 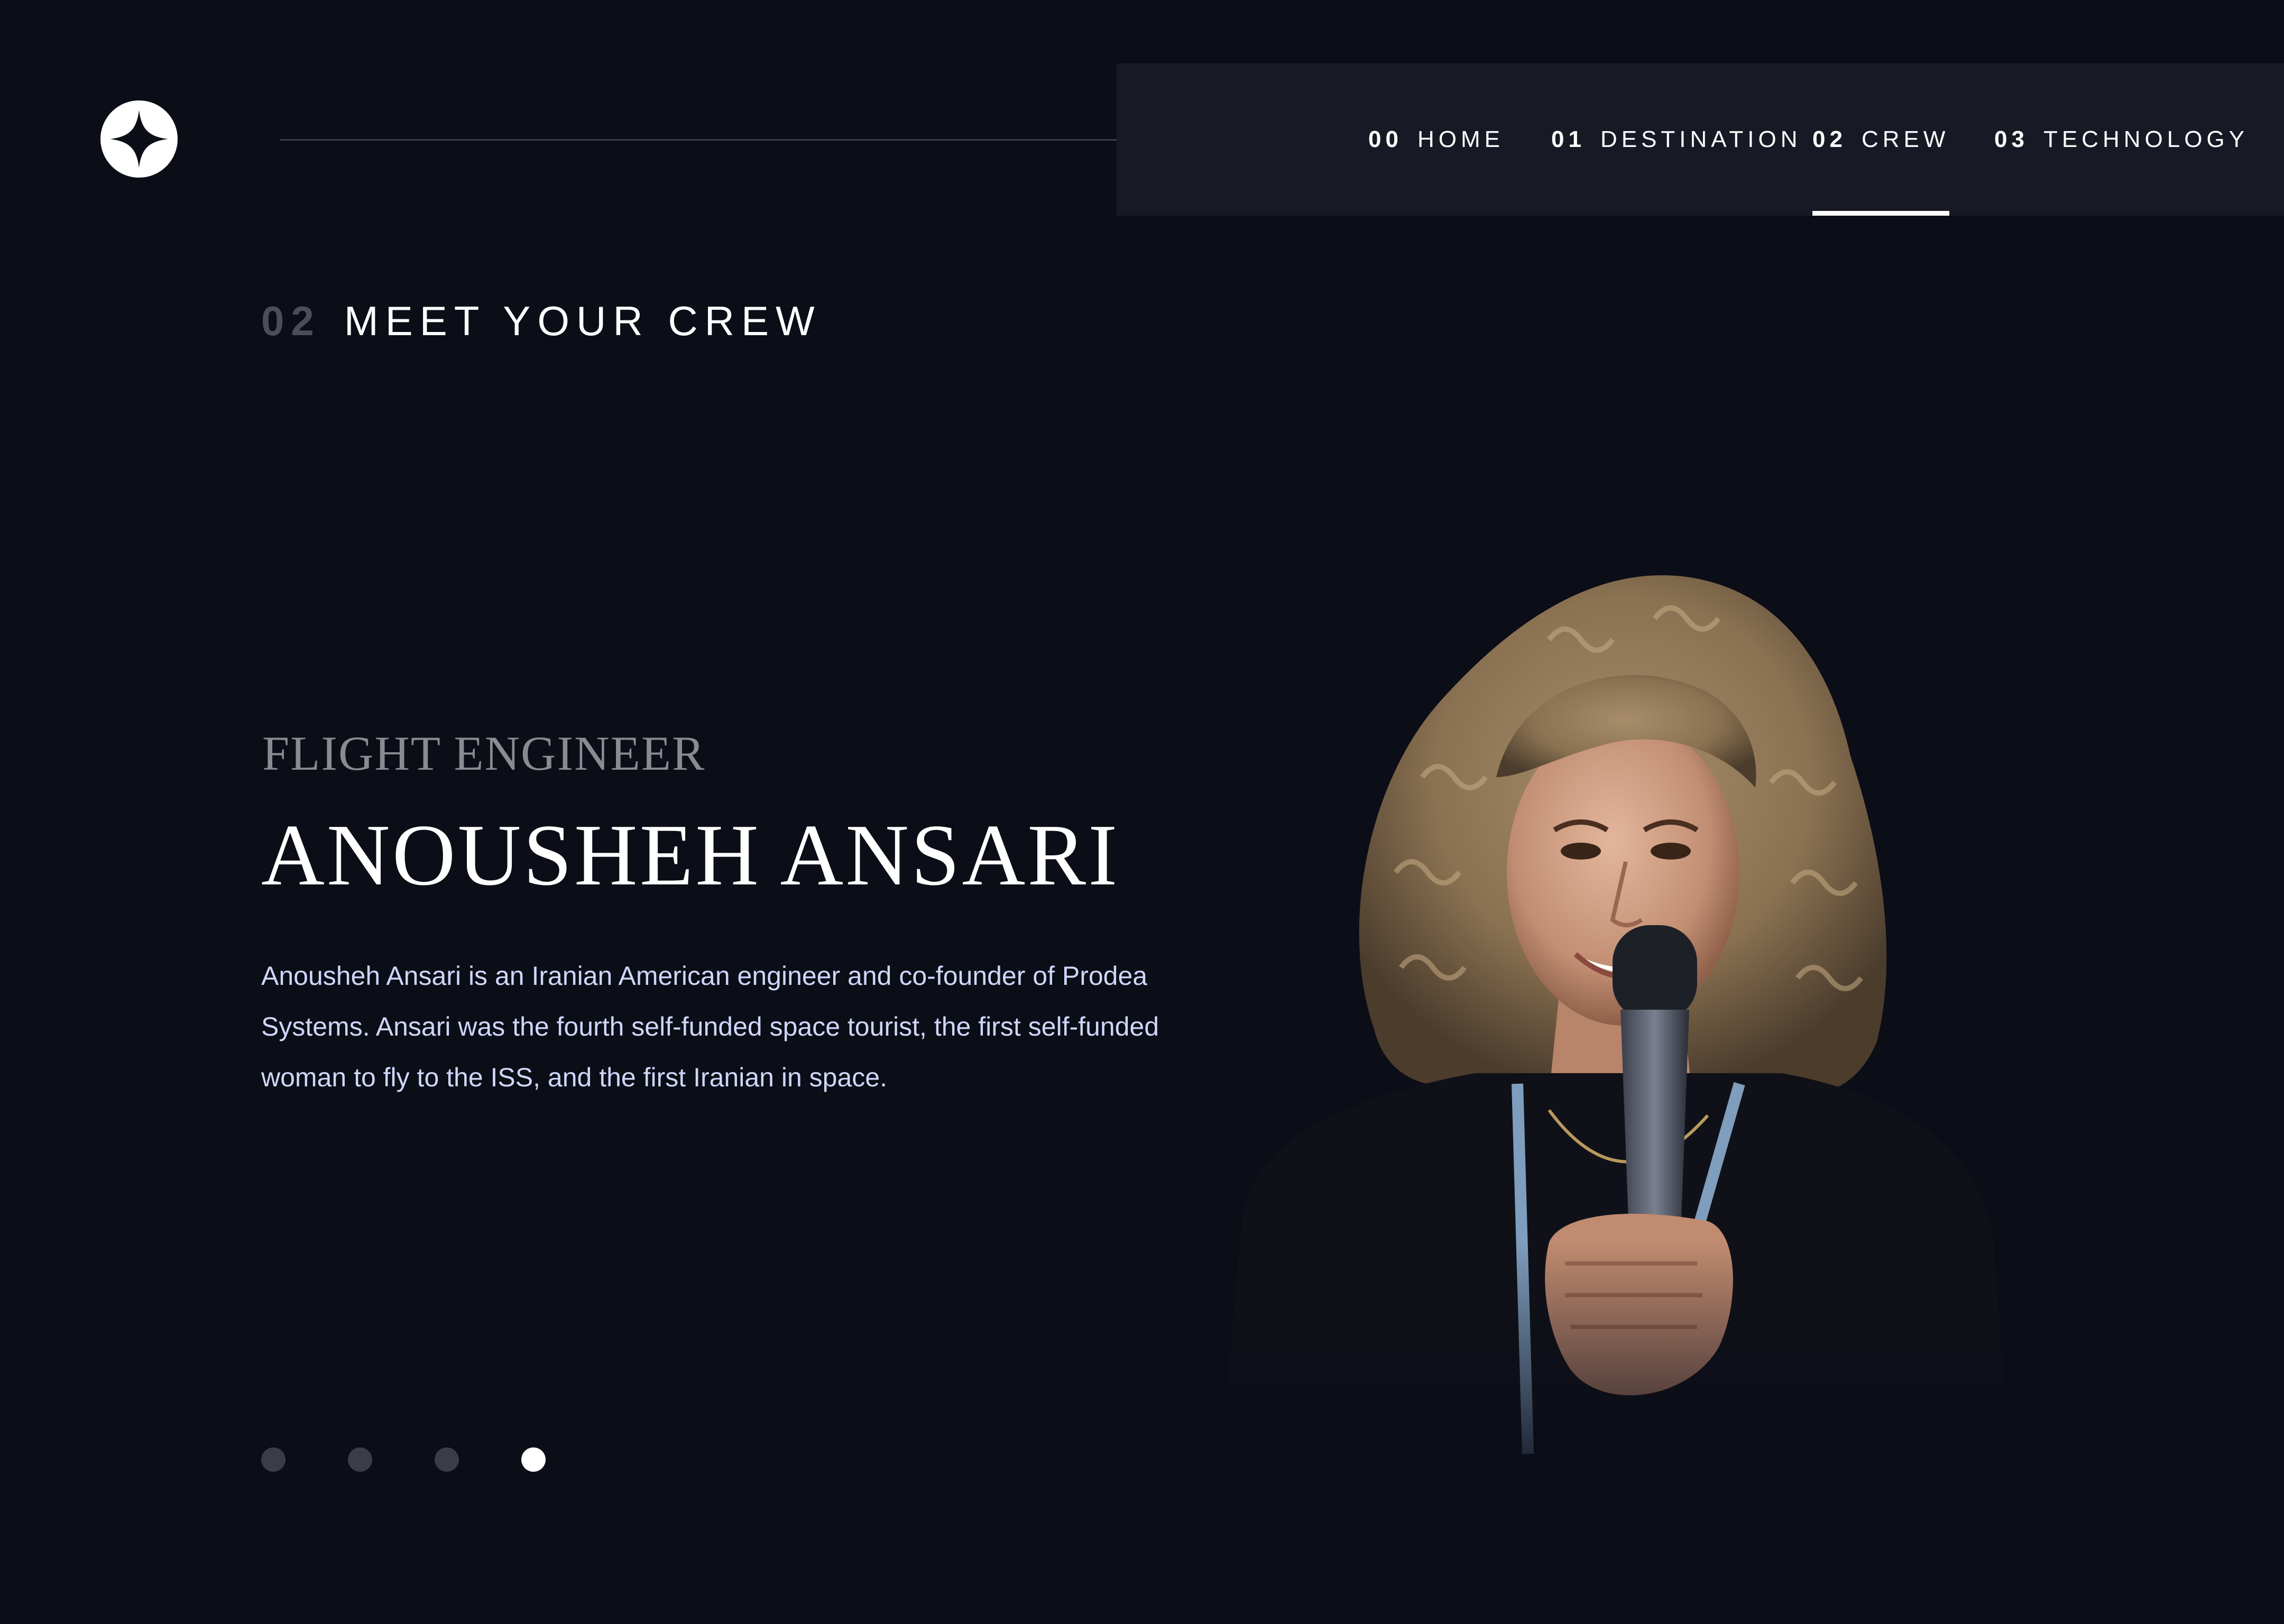 I want to click on page-heading: 02 MEET YOUR CREW, so click(x=541, y=321).